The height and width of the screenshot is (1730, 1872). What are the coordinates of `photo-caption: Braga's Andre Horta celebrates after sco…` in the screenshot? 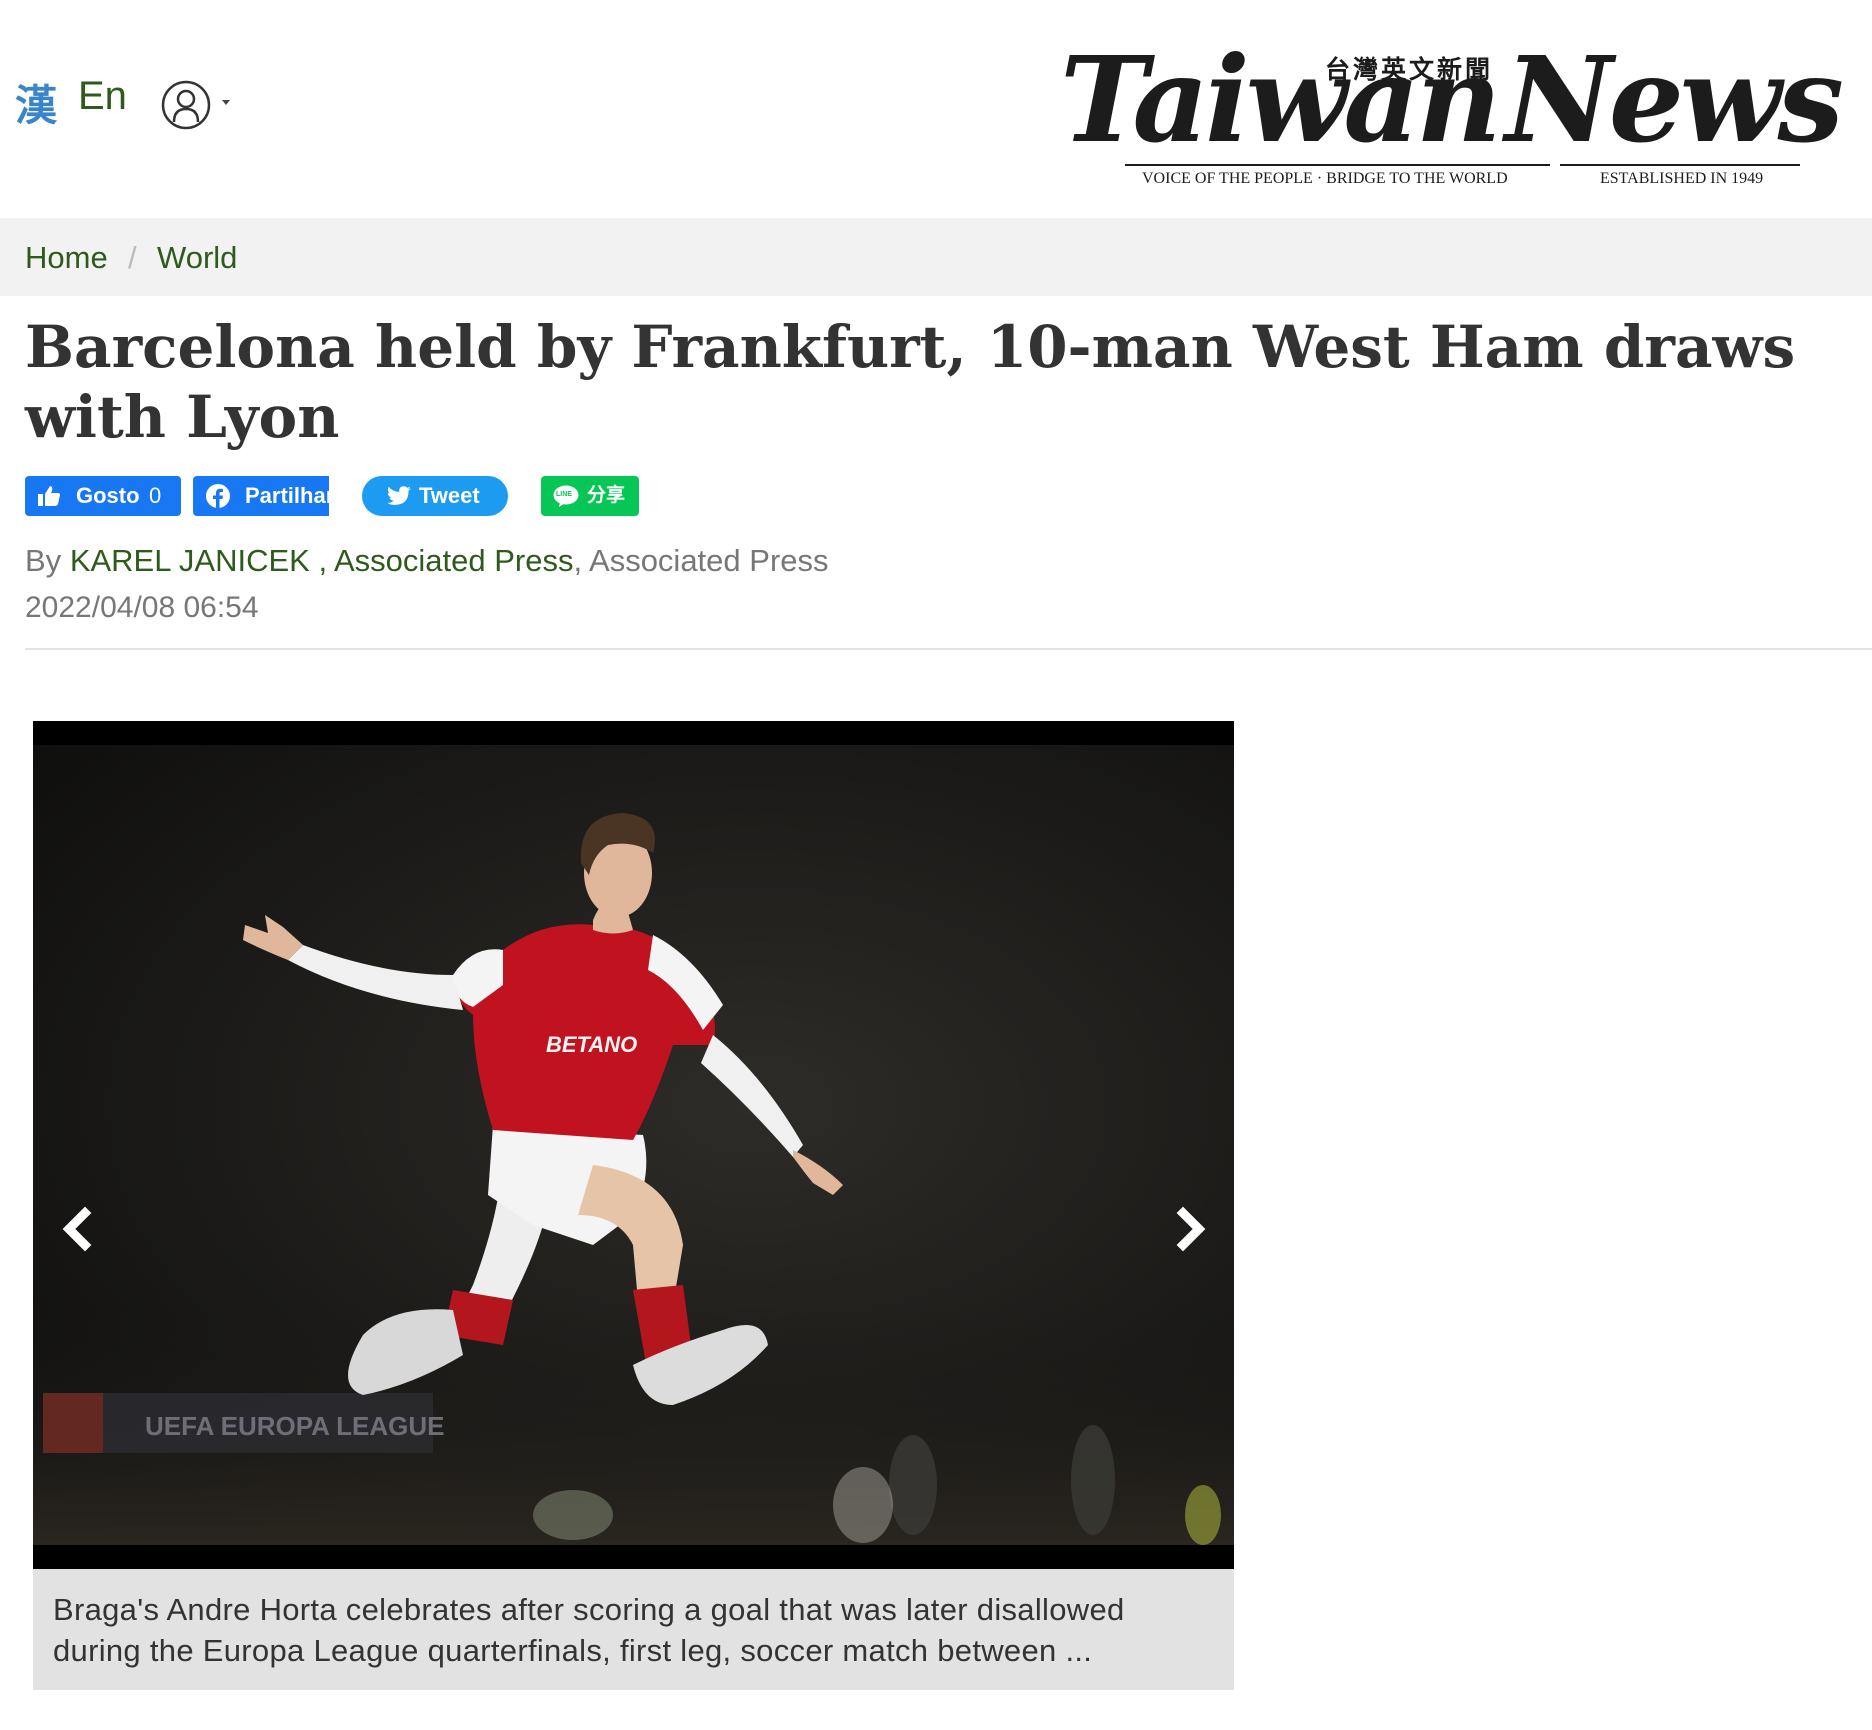 It's located at (633, 1629).